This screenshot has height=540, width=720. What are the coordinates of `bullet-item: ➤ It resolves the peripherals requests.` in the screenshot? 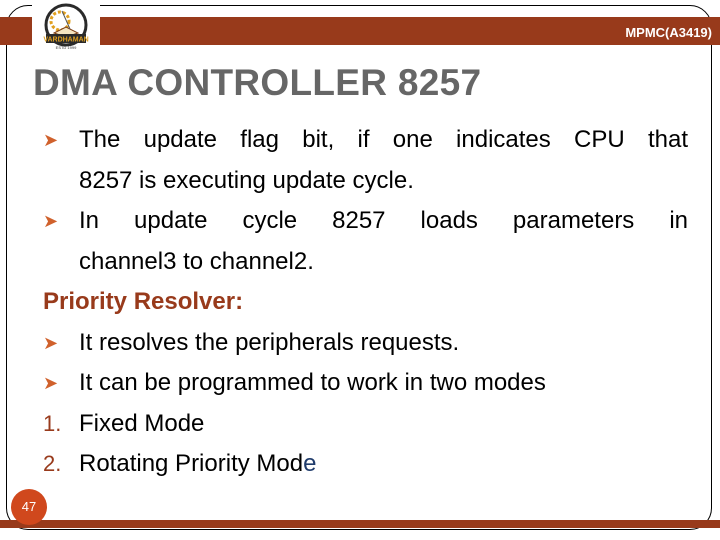 It's located at (365, 343).